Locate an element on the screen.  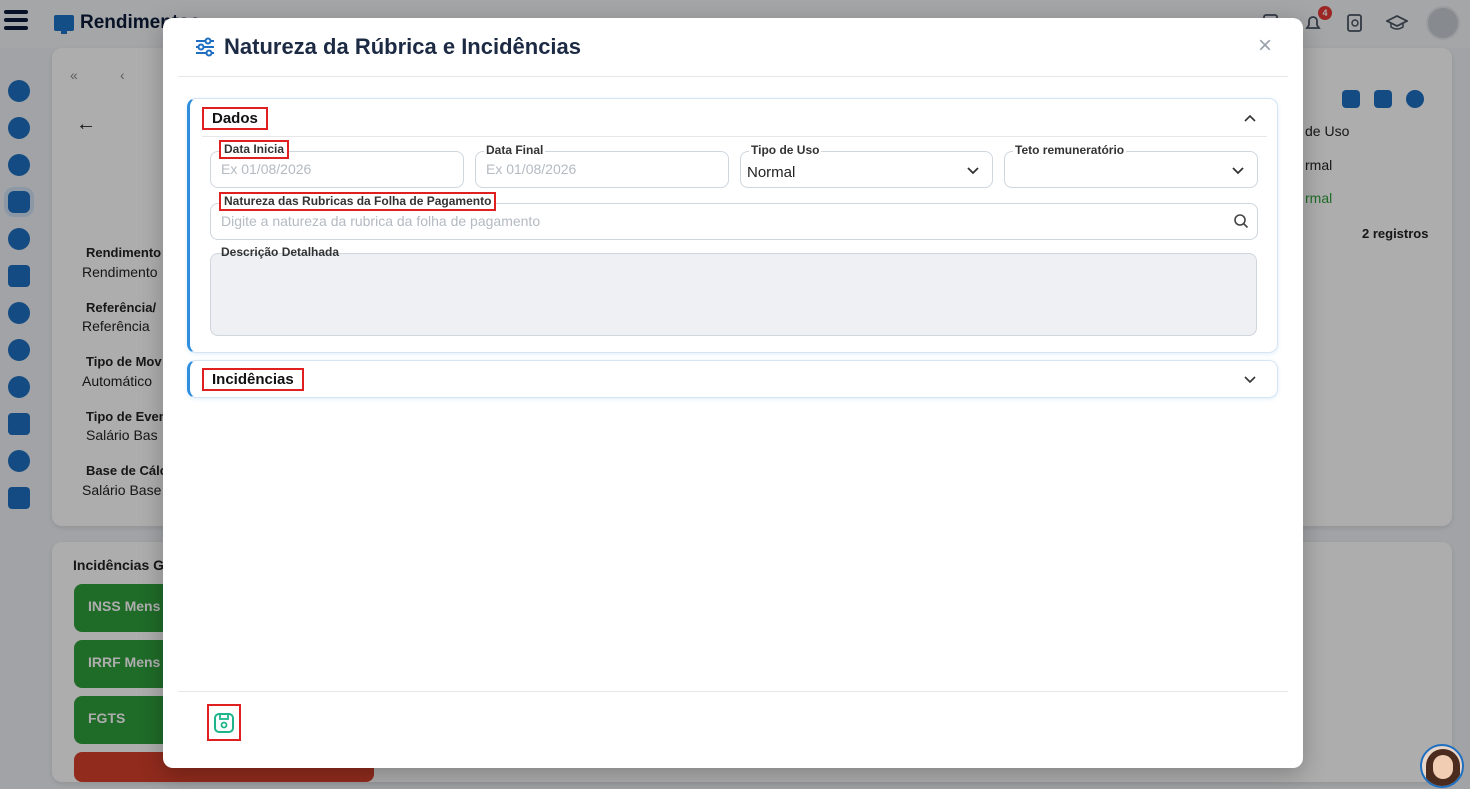
save-button is located at coordinates (224, 722).